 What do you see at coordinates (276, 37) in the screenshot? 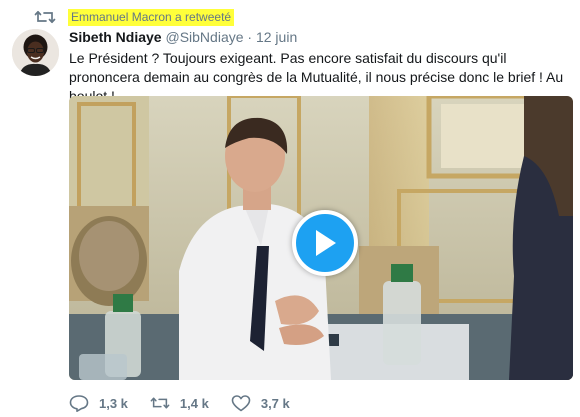
I see `tweet-date: 12 juin` at bounding box center [276, 37].